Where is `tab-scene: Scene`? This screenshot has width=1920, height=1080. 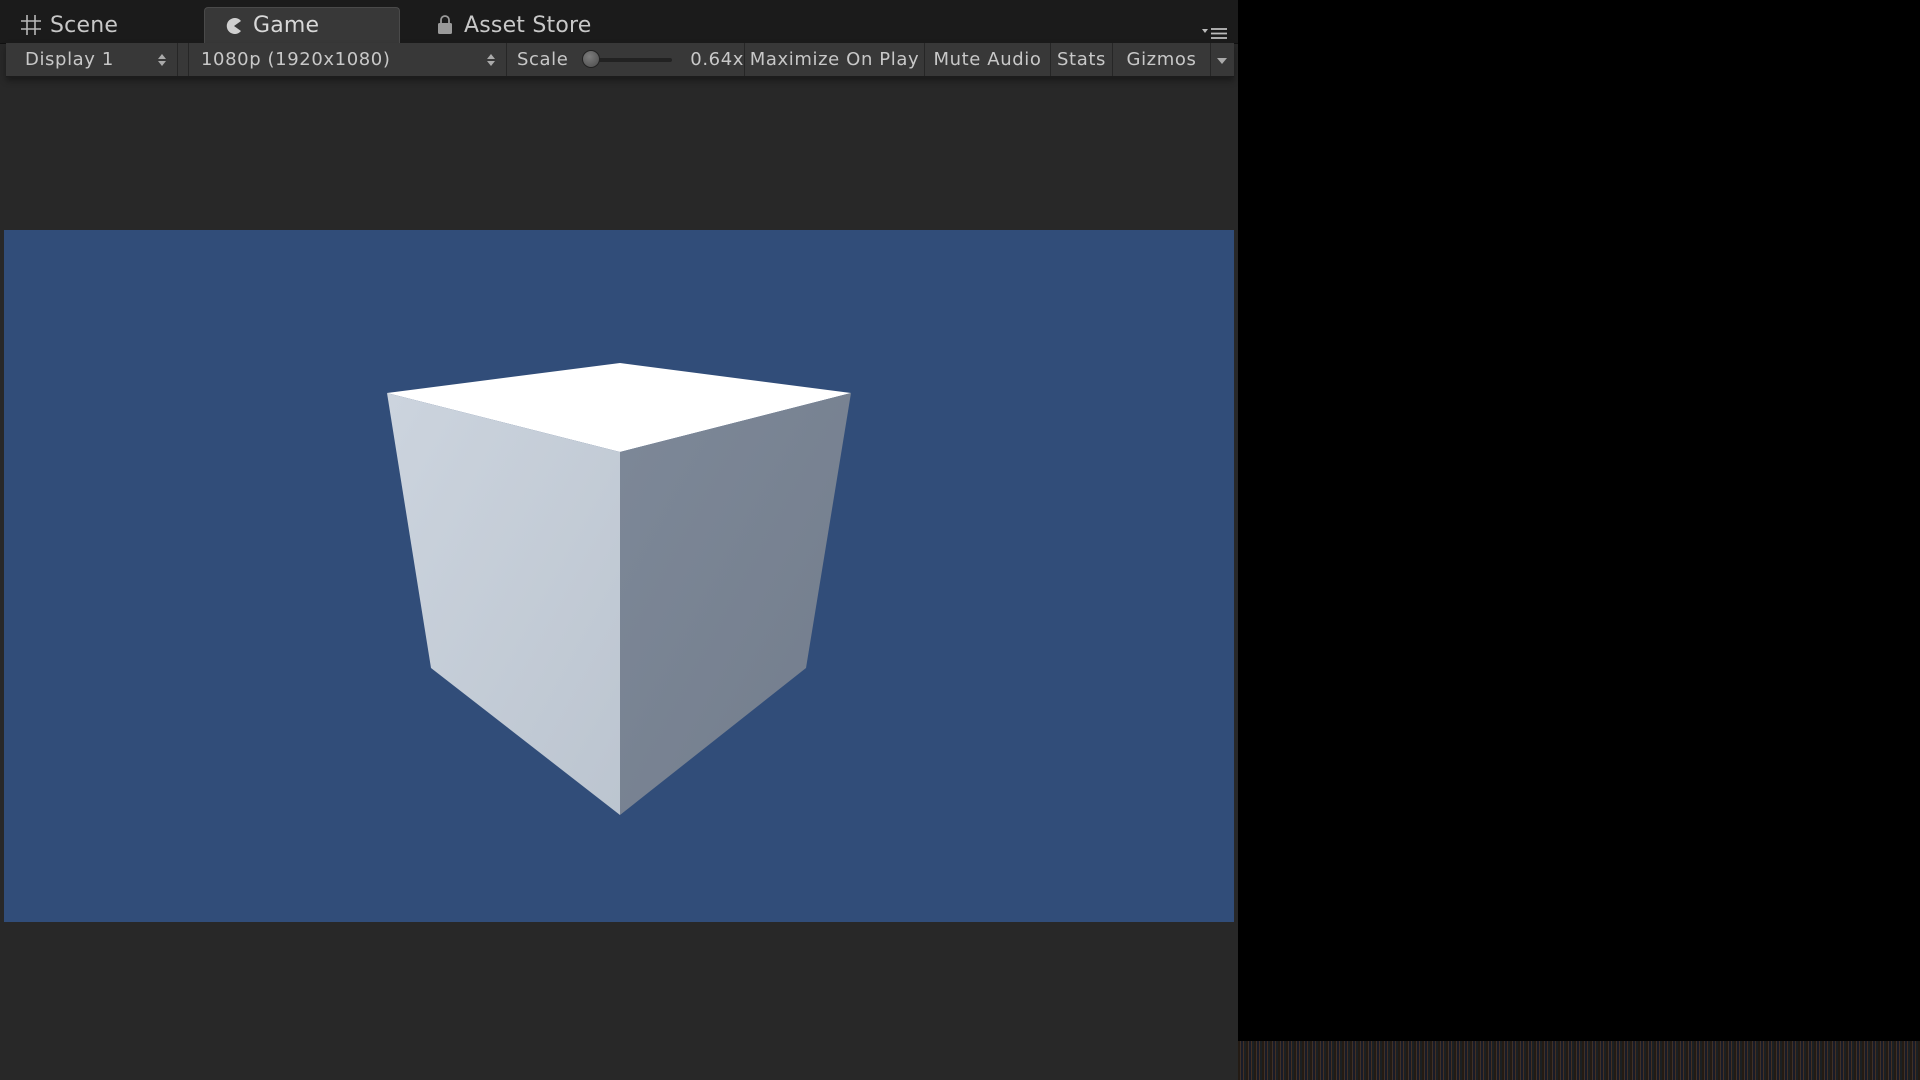
tab-scene: Scene is located at coordinates (101, 25).